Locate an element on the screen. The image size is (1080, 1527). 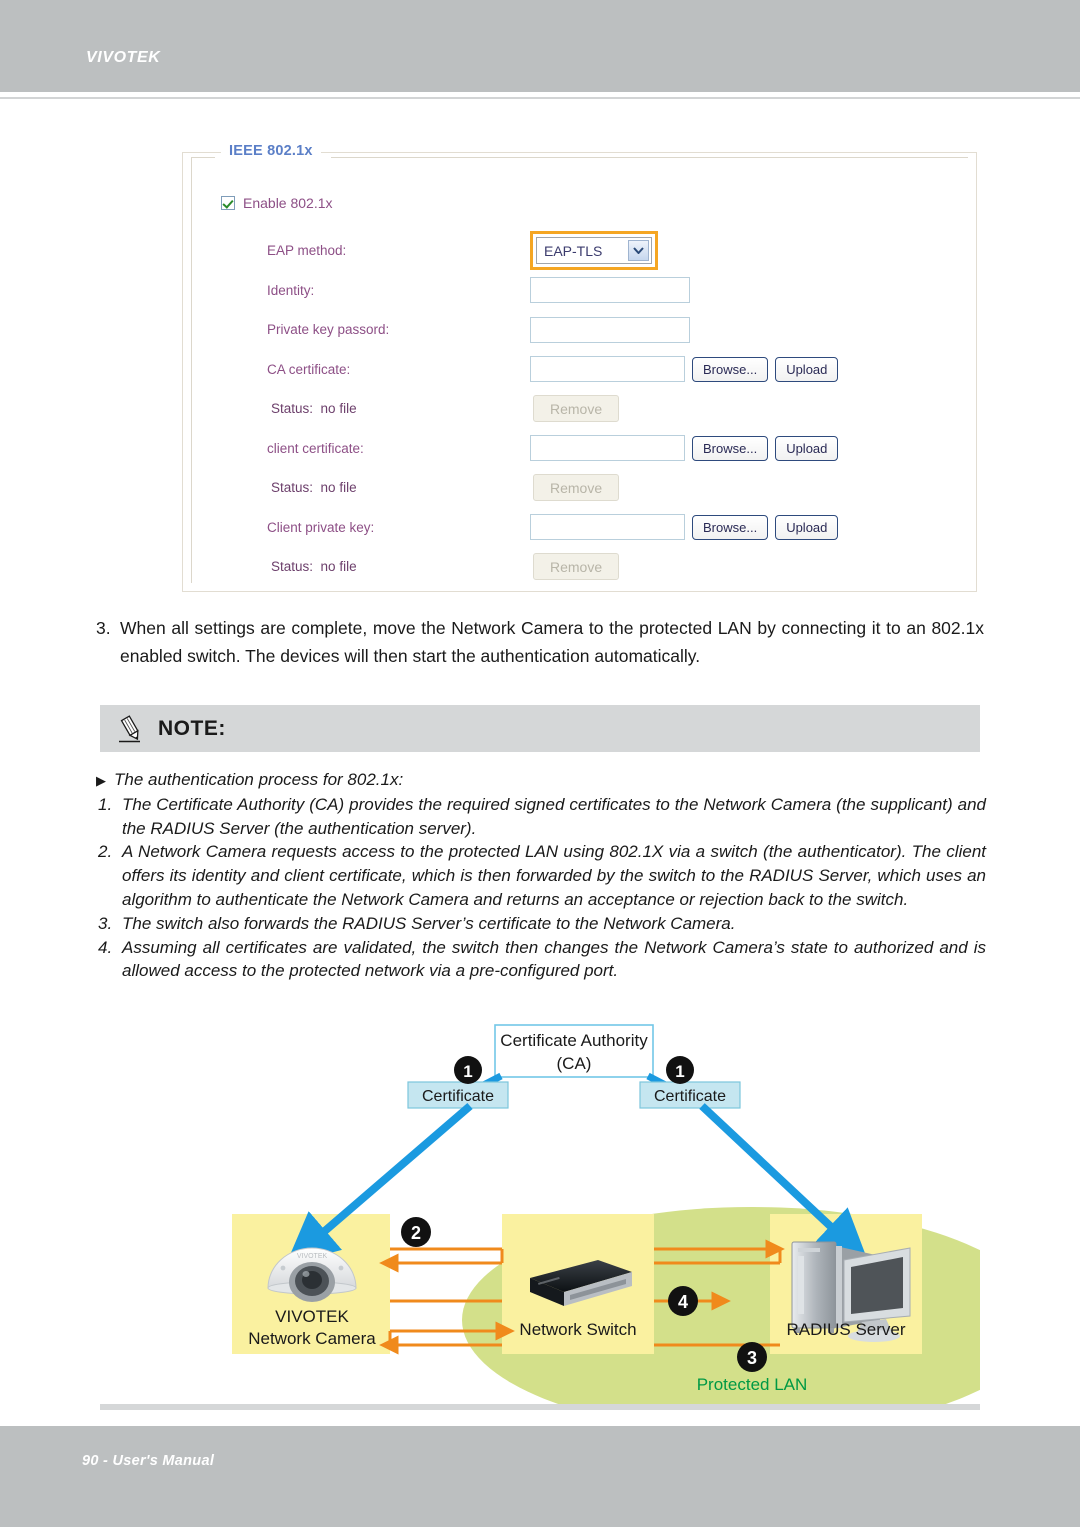
control-client-private-key-remove: Remove is located at coordinates (576, 567).